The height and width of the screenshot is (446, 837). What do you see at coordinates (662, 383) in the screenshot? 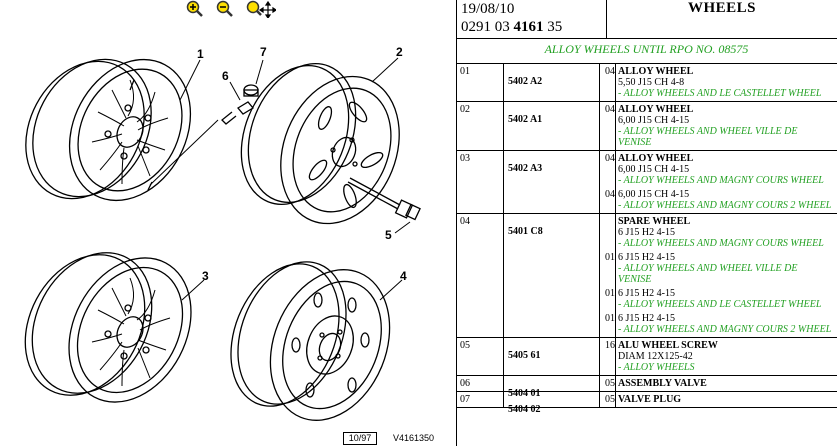
I see `part-name: ASSEMBLY VALVE` at bounding box center [662, 383].